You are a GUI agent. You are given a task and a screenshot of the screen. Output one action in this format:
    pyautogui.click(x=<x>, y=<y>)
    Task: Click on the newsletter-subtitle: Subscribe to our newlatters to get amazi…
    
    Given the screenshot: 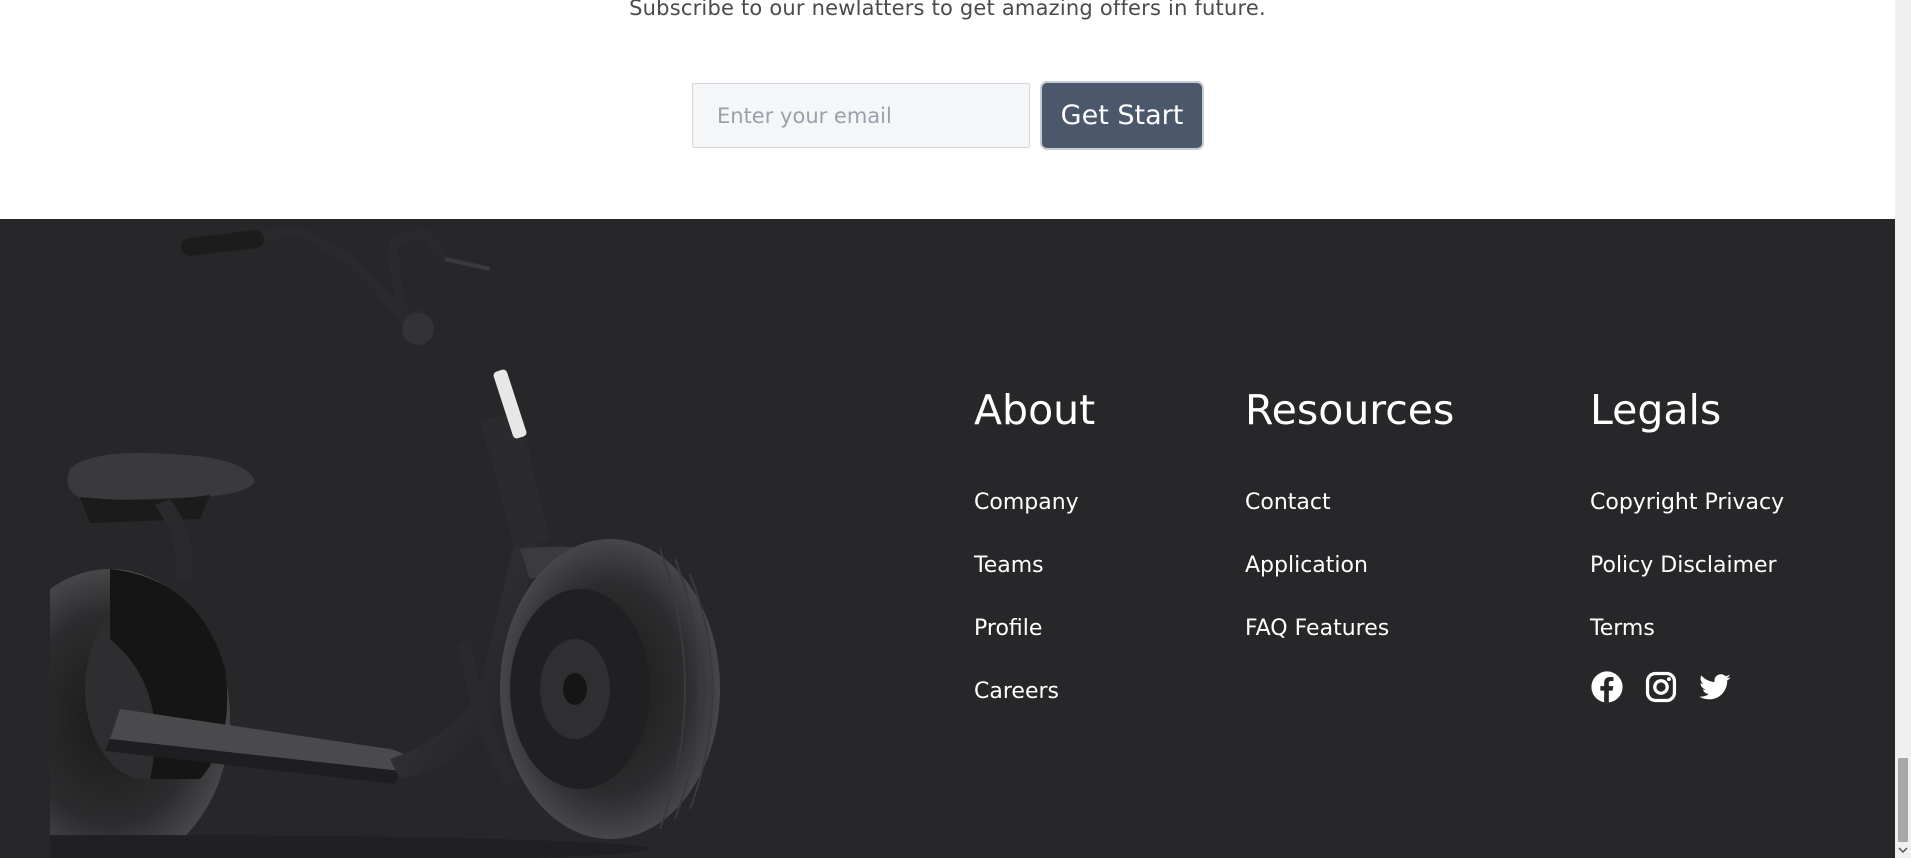 What is the action you would take?
    pyautogui.click(x=947, y=10)
    